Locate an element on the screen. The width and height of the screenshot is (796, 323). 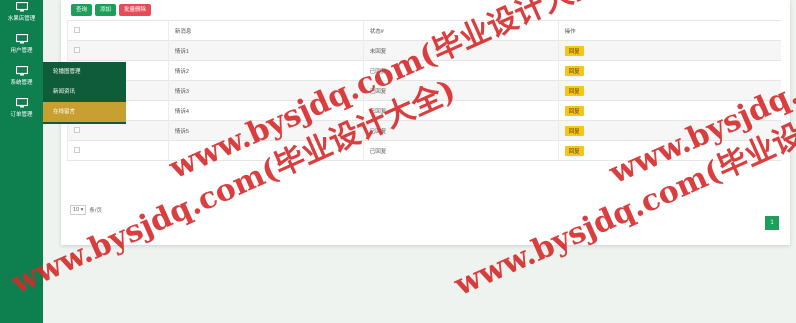
page-size-suffix: 条/页 is located at coordinates (95, 211).